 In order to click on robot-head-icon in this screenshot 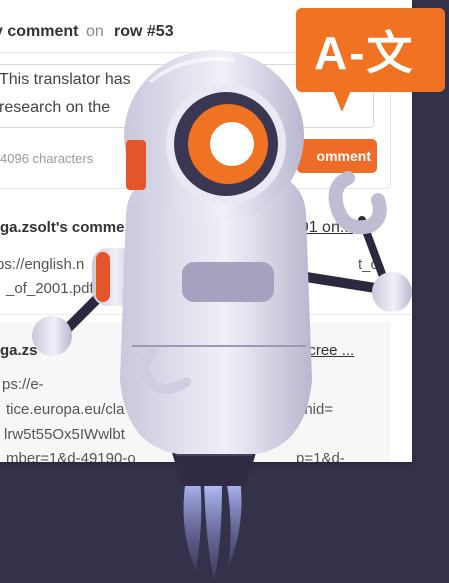, I will do `click(214, 136)`.